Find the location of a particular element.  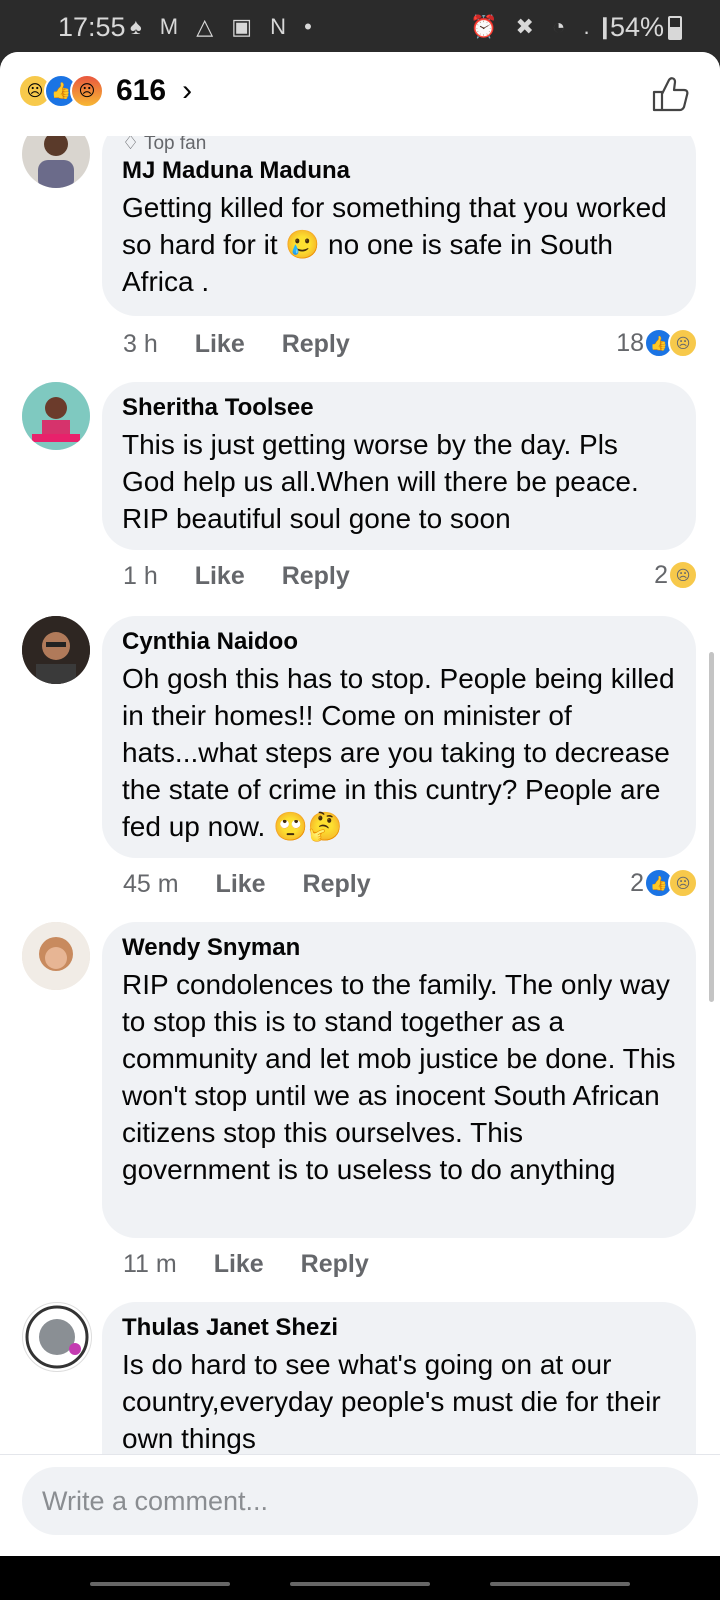

comment-reactions: 18 👍 ☹ is located at coordinates (657, 343).